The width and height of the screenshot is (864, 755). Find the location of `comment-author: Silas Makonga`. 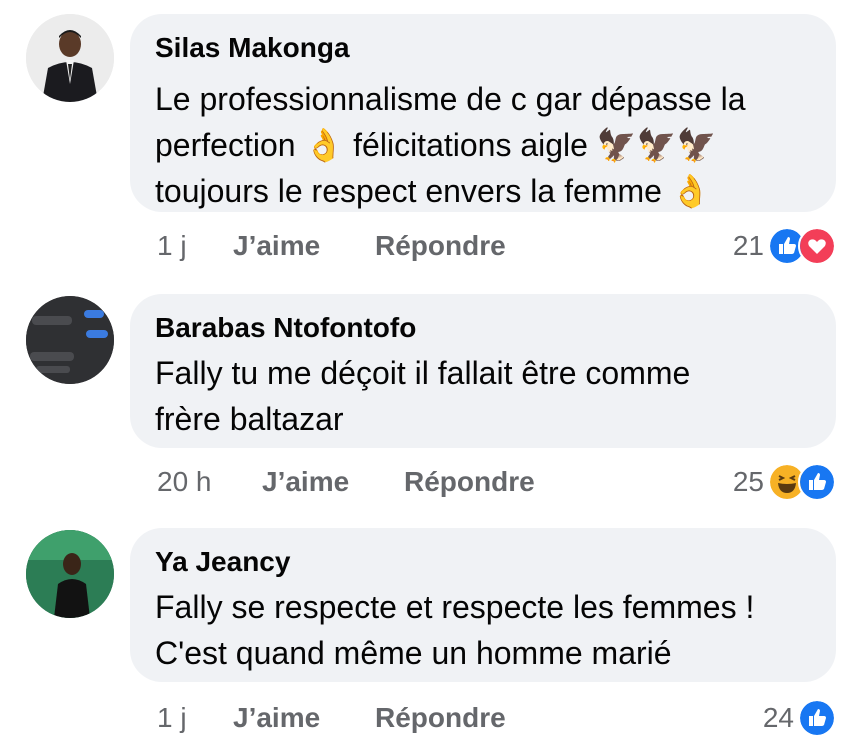

comment-author: Silas Makonga is located at coordinates (252, 48).